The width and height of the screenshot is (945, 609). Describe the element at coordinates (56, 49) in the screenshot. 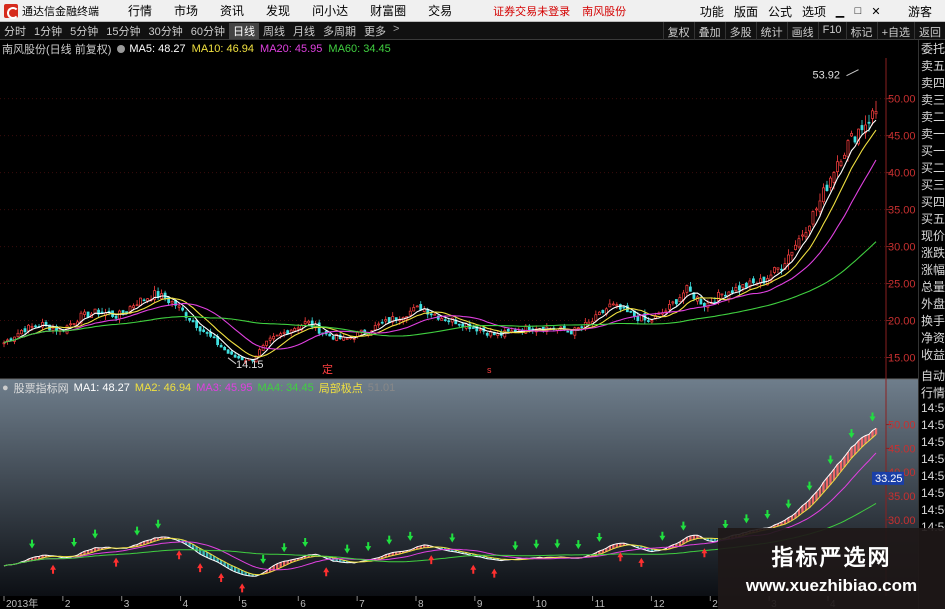

I see `stock-title: 南风股份(日线 前复权)` at that location.